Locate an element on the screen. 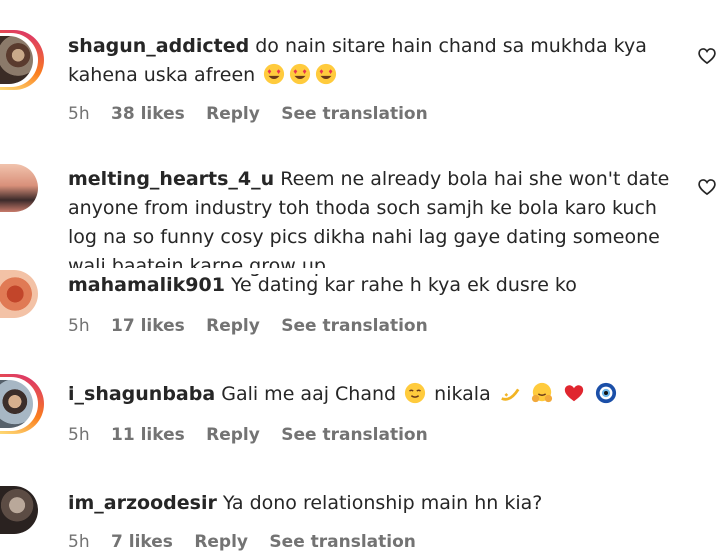  hugging-face-emoji is located at coordinates (541, 392).